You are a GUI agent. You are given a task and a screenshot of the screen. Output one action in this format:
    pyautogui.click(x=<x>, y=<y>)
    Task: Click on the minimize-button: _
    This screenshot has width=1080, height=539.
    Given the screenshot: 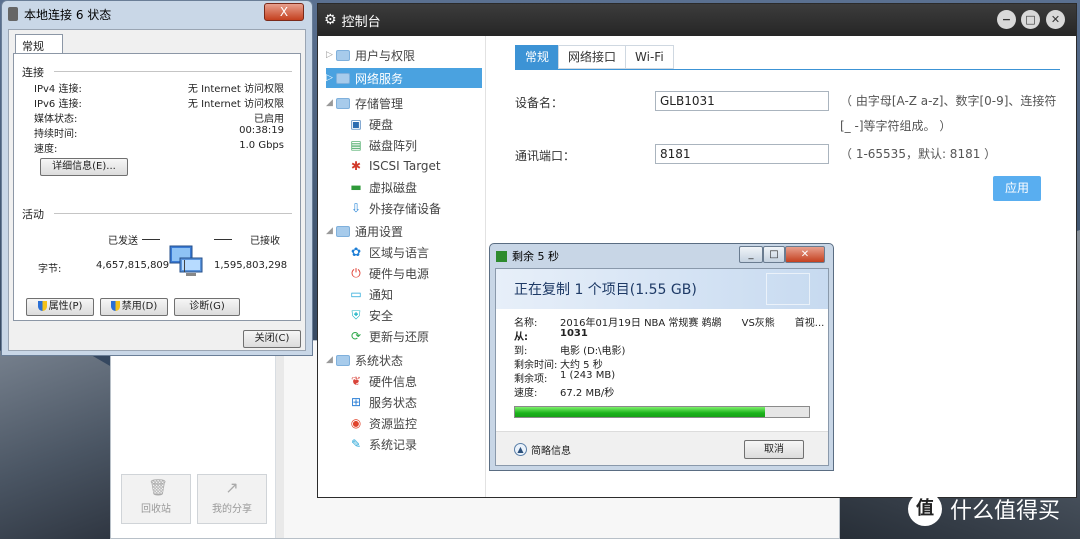 What is the action you would take?
    pyautogui.click(x=751, y=254)
    